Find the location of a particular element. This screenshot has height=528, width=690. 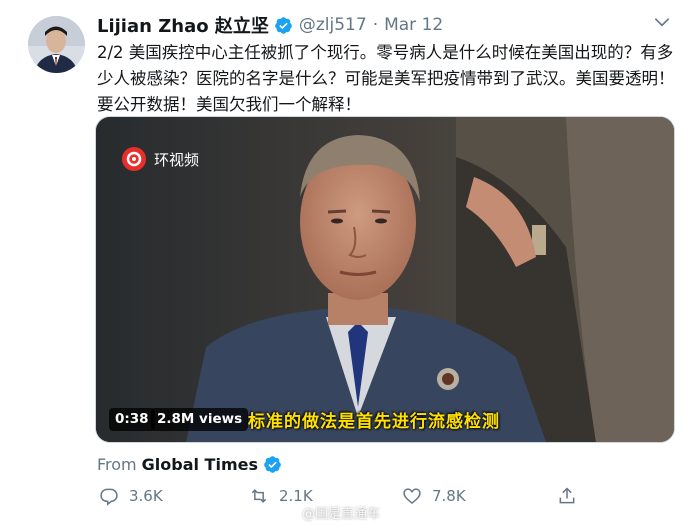

chevron-down-icon is located at coordinates (662, 22).